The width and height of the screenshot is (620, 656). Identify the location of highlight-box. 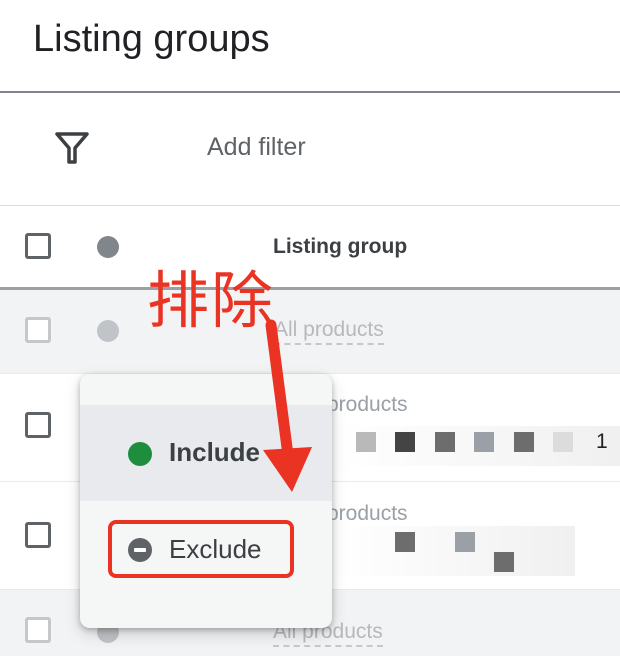
(201, 549).